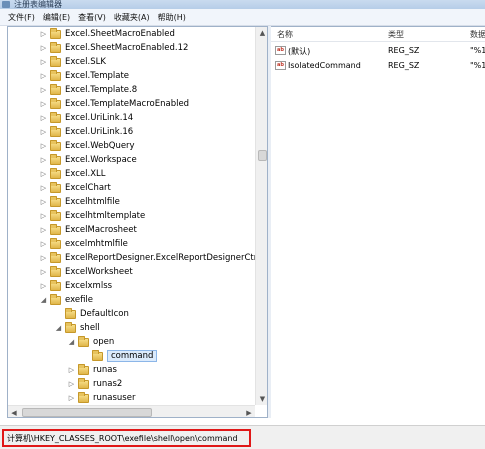 The width and height of the screenshot is (485, 449). I want to click on tree-node: ▷ Excelhtmlfile, so click(79, 202).